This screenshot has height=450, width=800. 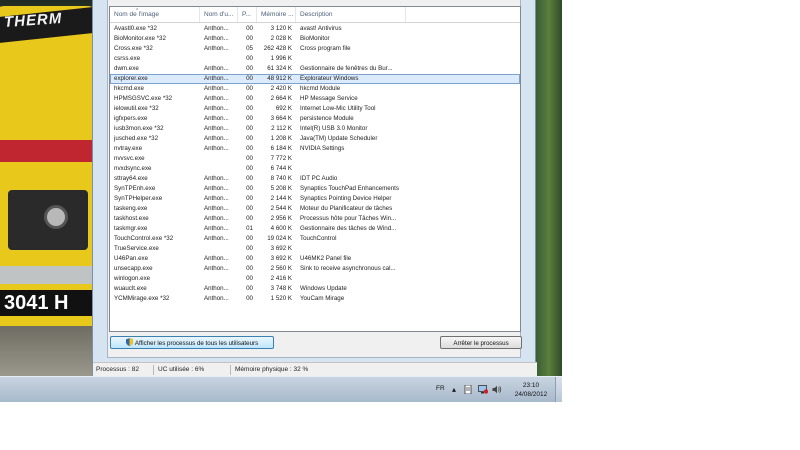 What do you see at coordinates (326, 258) in the screenshot?
I see `process-description: U46MK2 Panel file` at bounding box center [326, 258].